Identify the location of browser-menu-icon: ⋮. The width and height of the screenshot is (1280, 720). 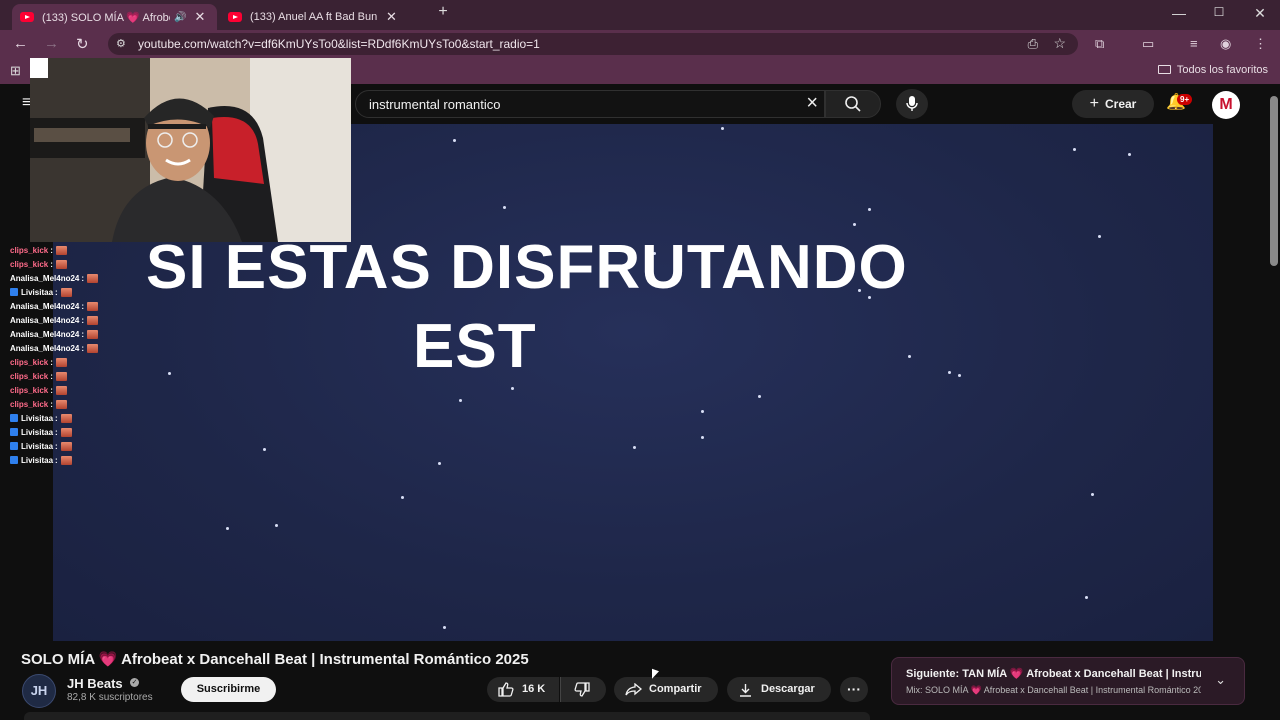
(1260, 44).